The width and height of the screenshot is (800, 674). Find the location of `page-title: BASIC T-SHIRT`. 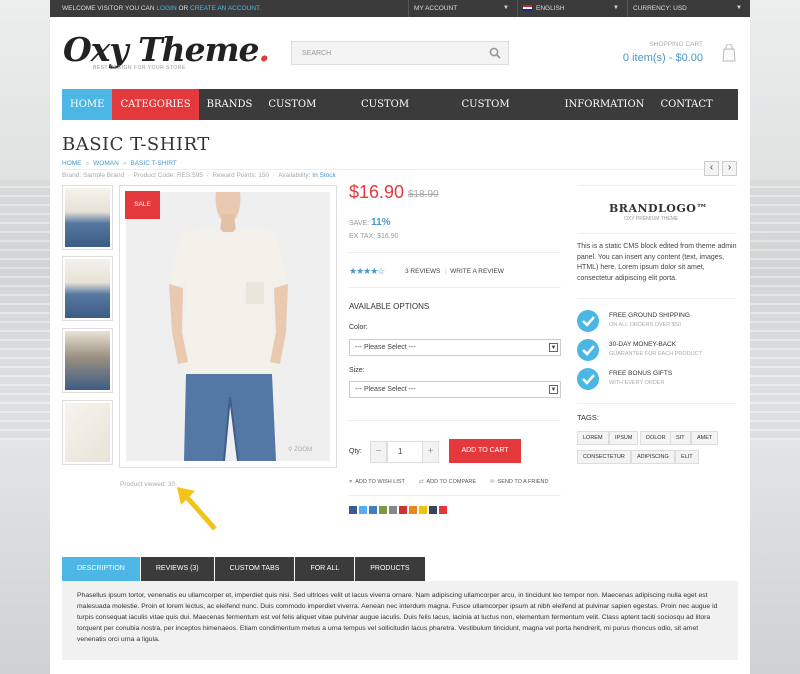

page-title: BASIC T-SHIRT is located at coordinates (136, 144).